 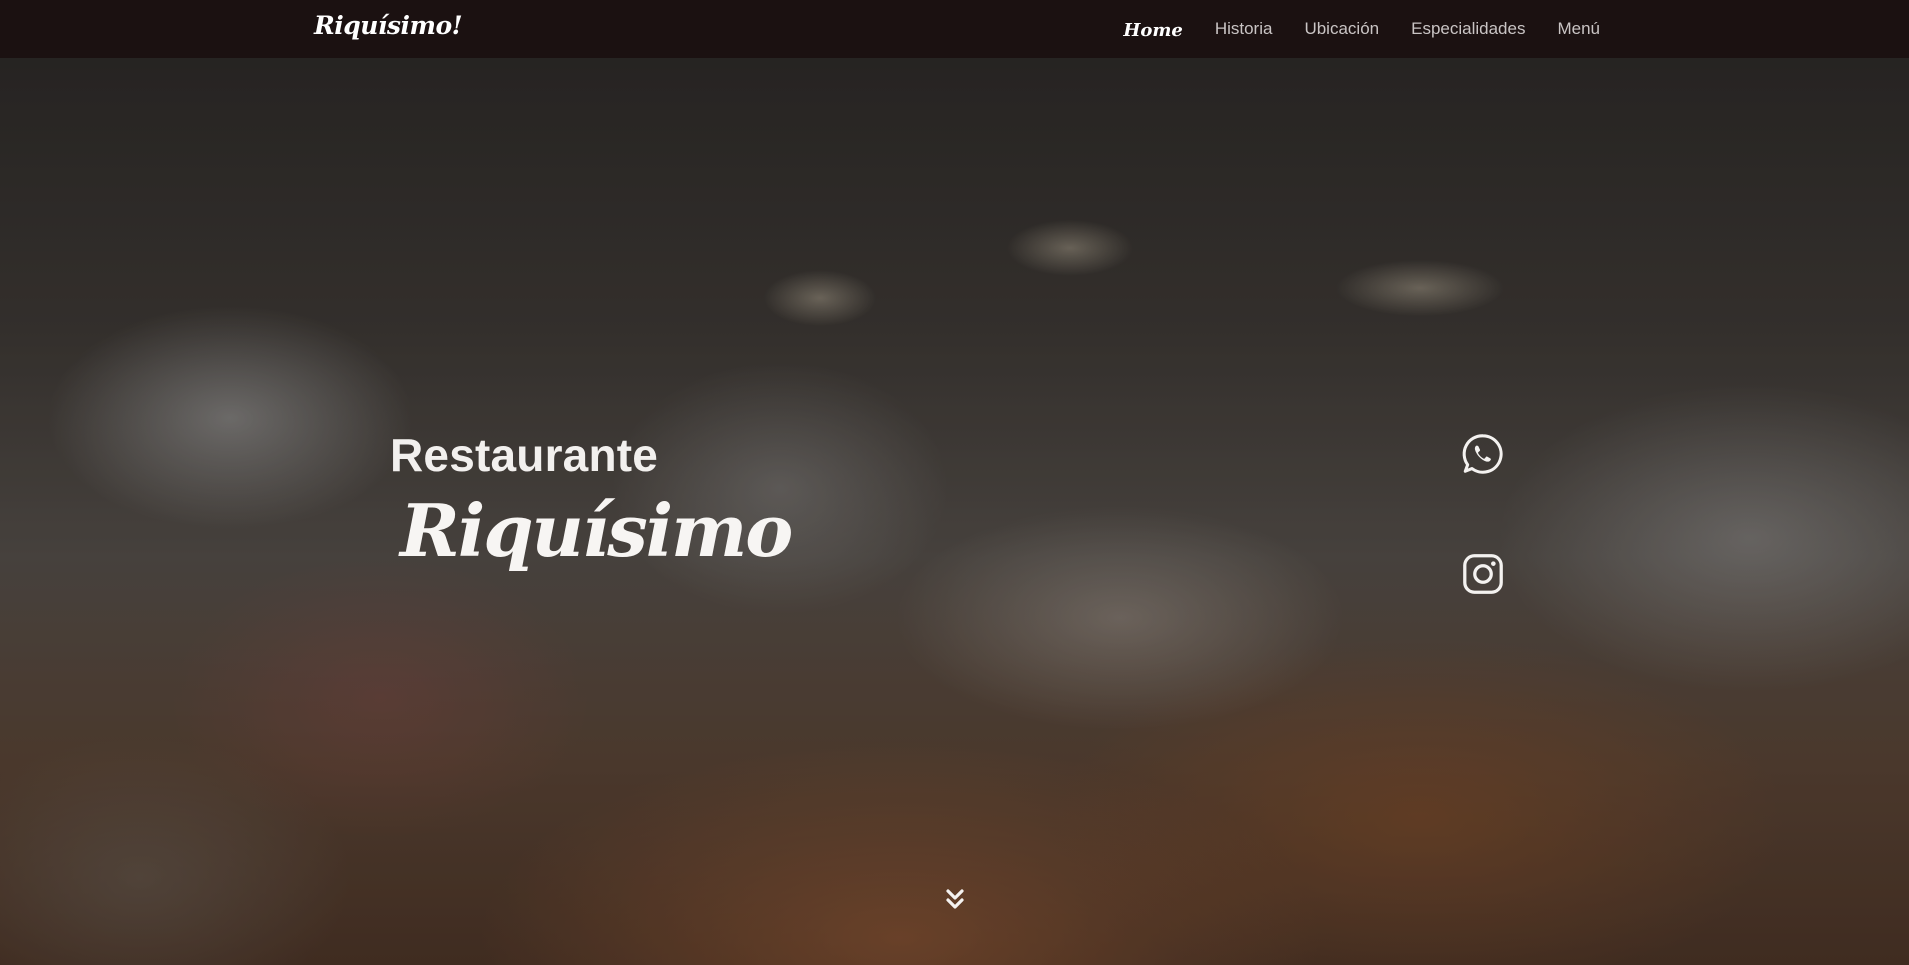 I want to click on whatsapp-link, so click(x=1483, y=454).